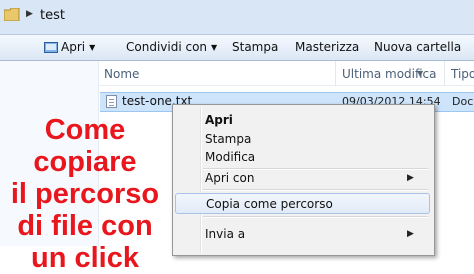  I want to click on folder-icon, so click(12, 14).